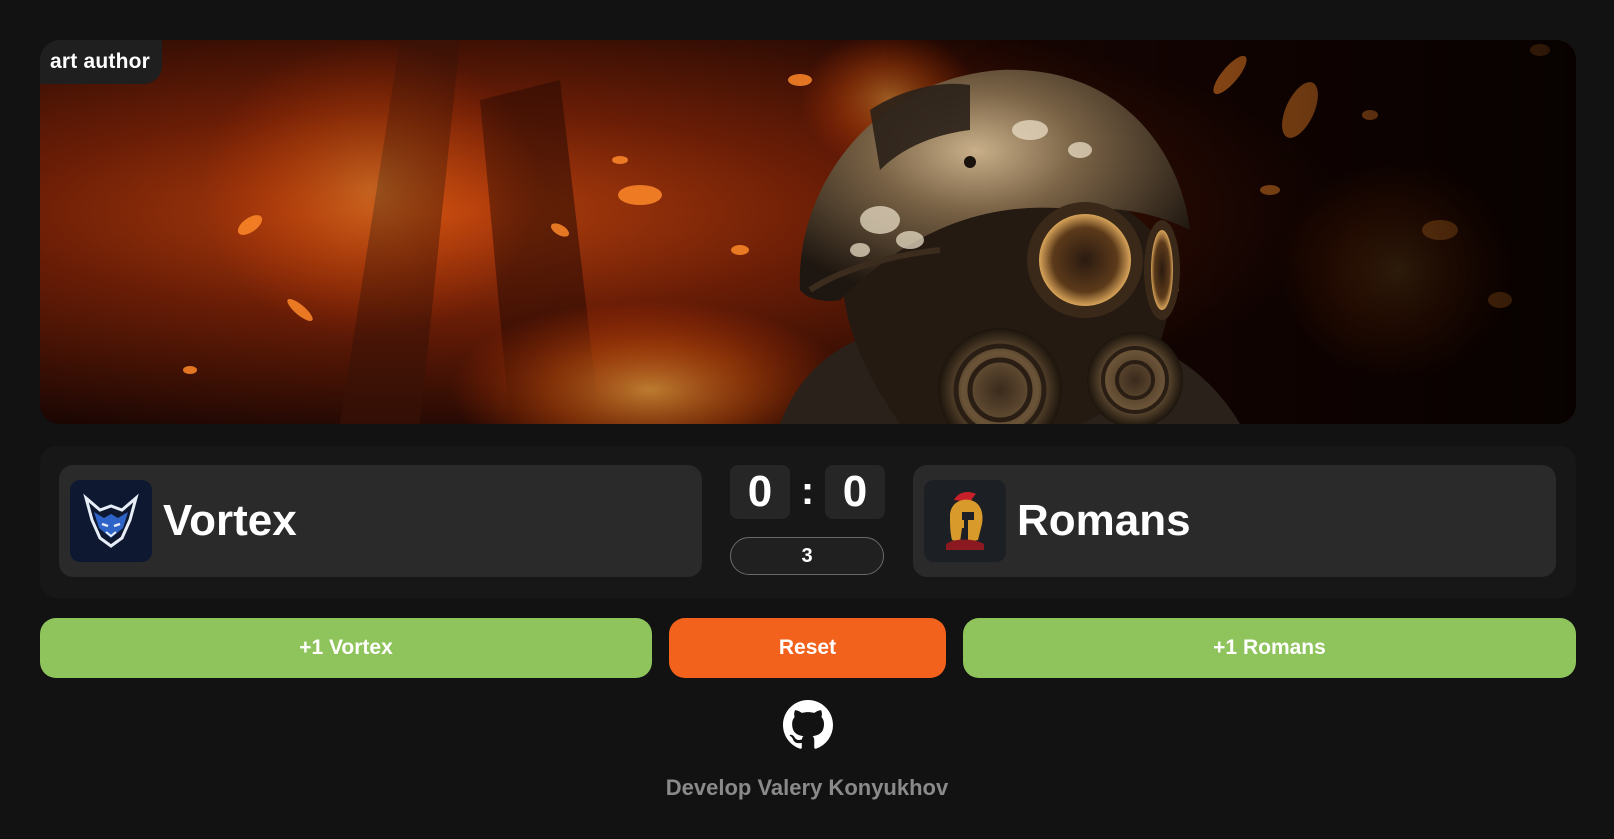 The height and width of the screenshot is (839, 1614). I want to click on developer-credit: Develop Valery Konyukhov, so click(807, 787).